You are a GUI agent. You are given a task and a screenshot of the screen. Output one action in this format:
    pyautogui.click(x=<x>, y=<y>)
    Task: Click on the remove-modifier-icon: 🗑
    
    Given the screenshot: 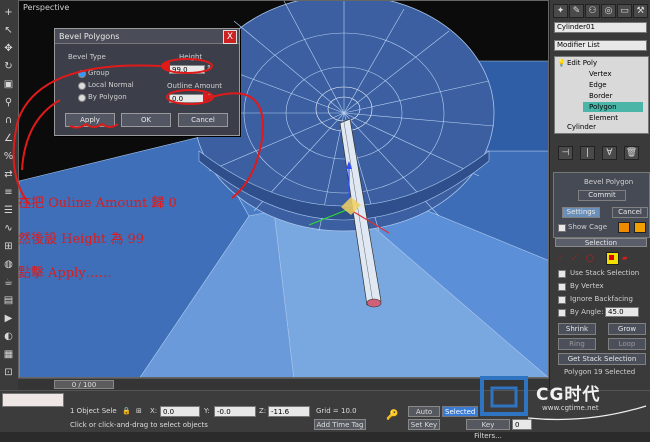 What is the action you would take?
    pyautogui.click(x=631, y=153)
    